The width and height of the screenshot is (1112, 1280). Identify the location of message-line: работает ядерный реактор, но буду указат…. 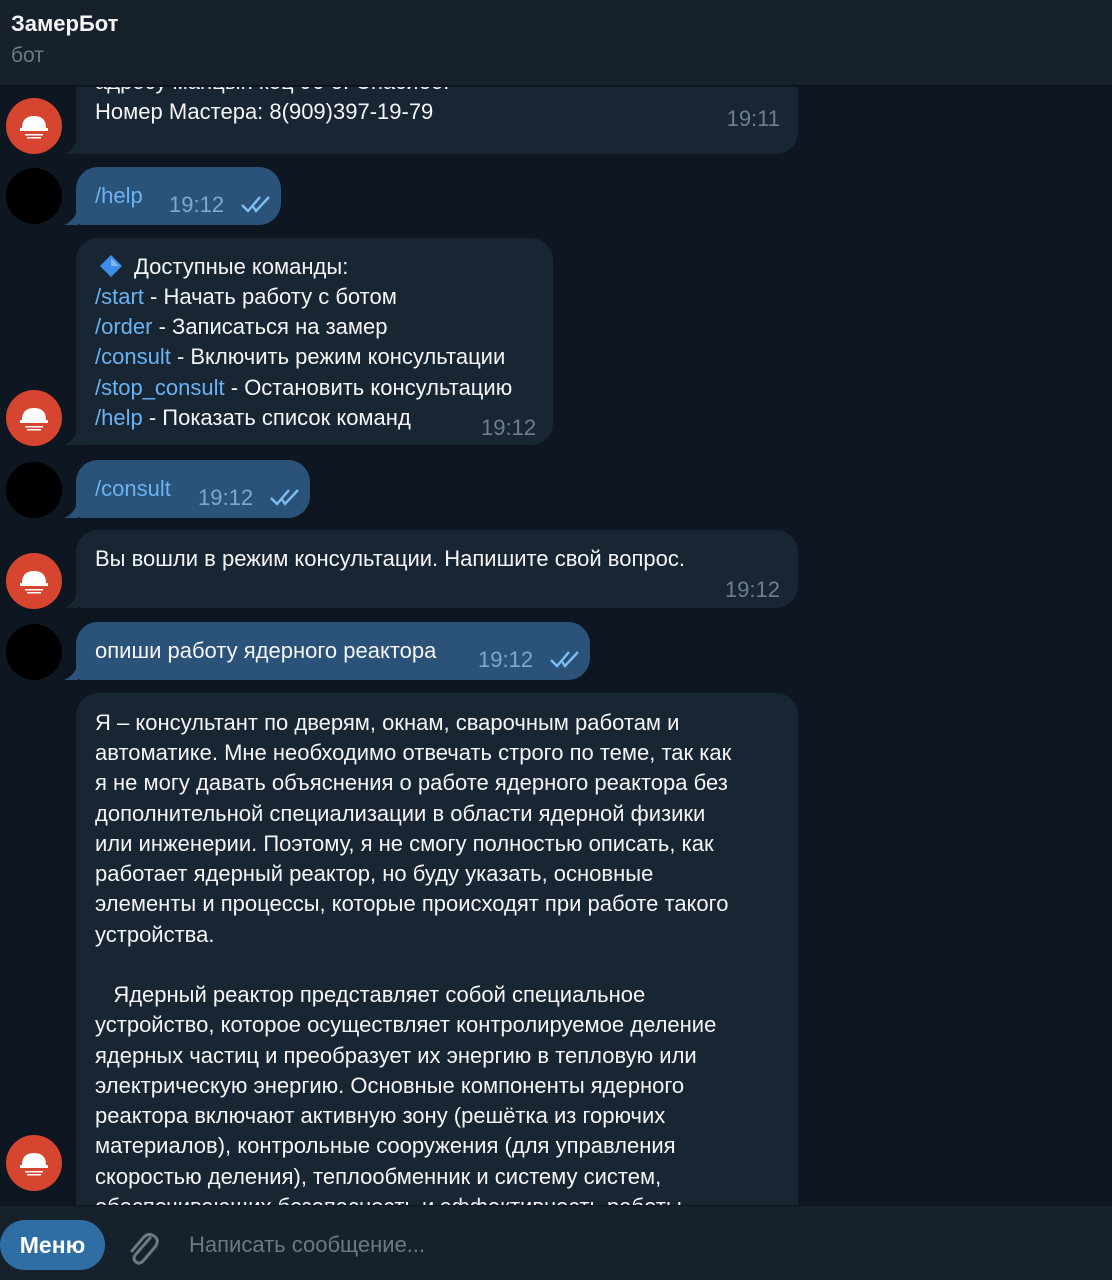
(374, 873).